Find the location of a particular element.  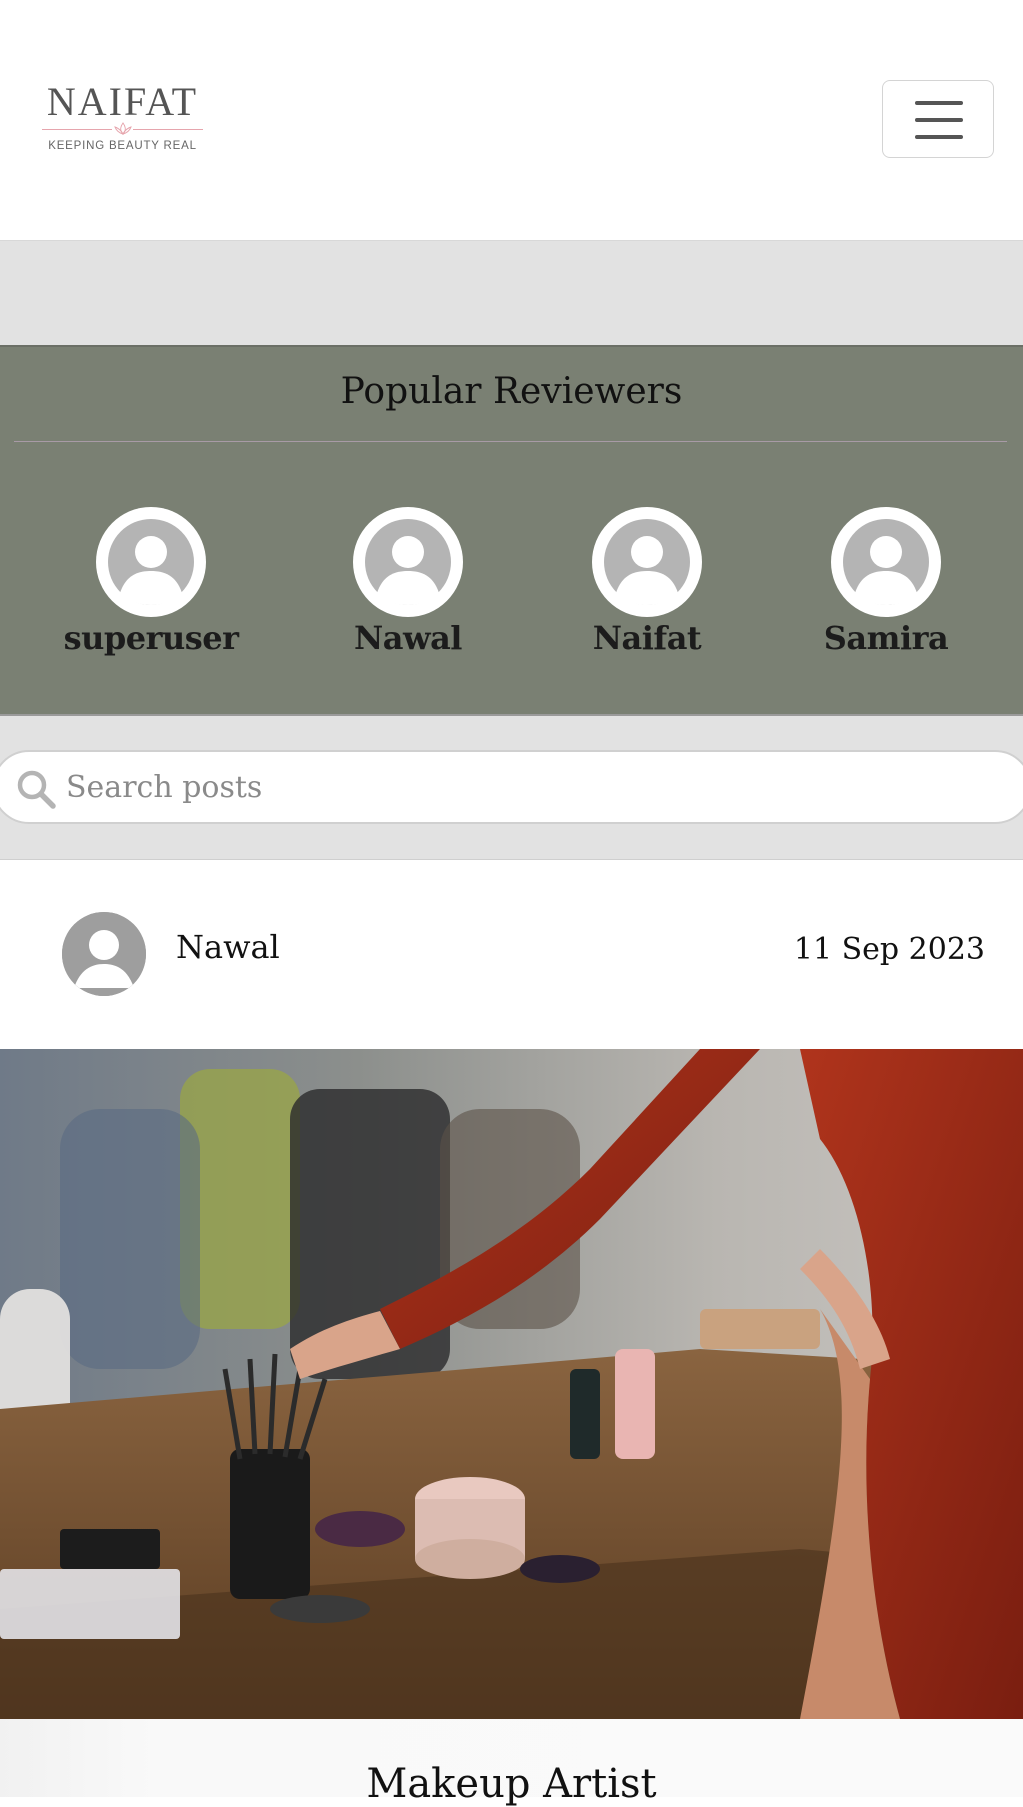

post-date: 11 Sep 2023 is located at coordinates (889, 949).